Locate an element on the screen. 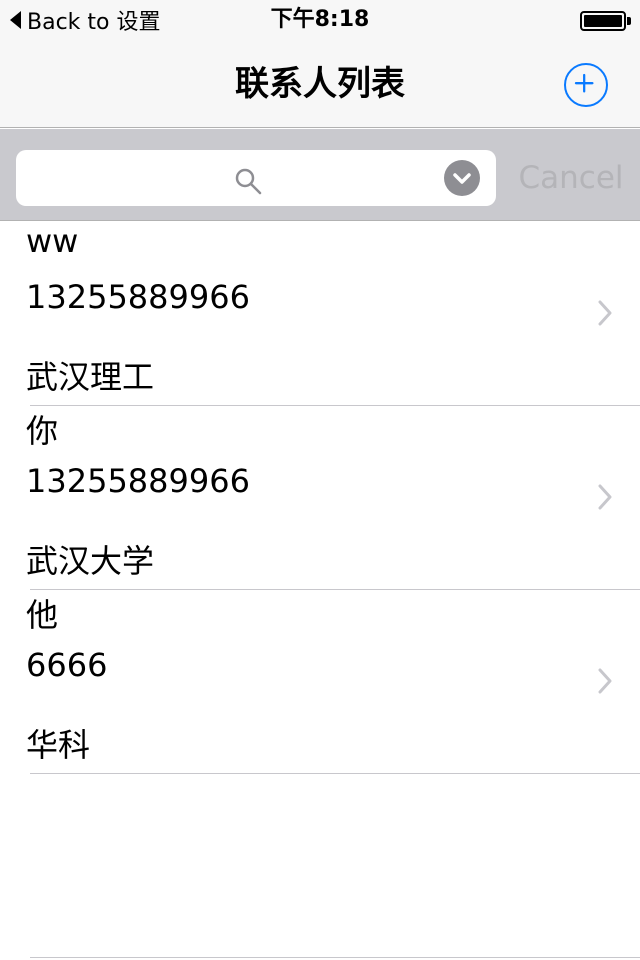 The width and height of the screenshot is (640, 960). contact-name: 他 is located at coordinates (42, 615).